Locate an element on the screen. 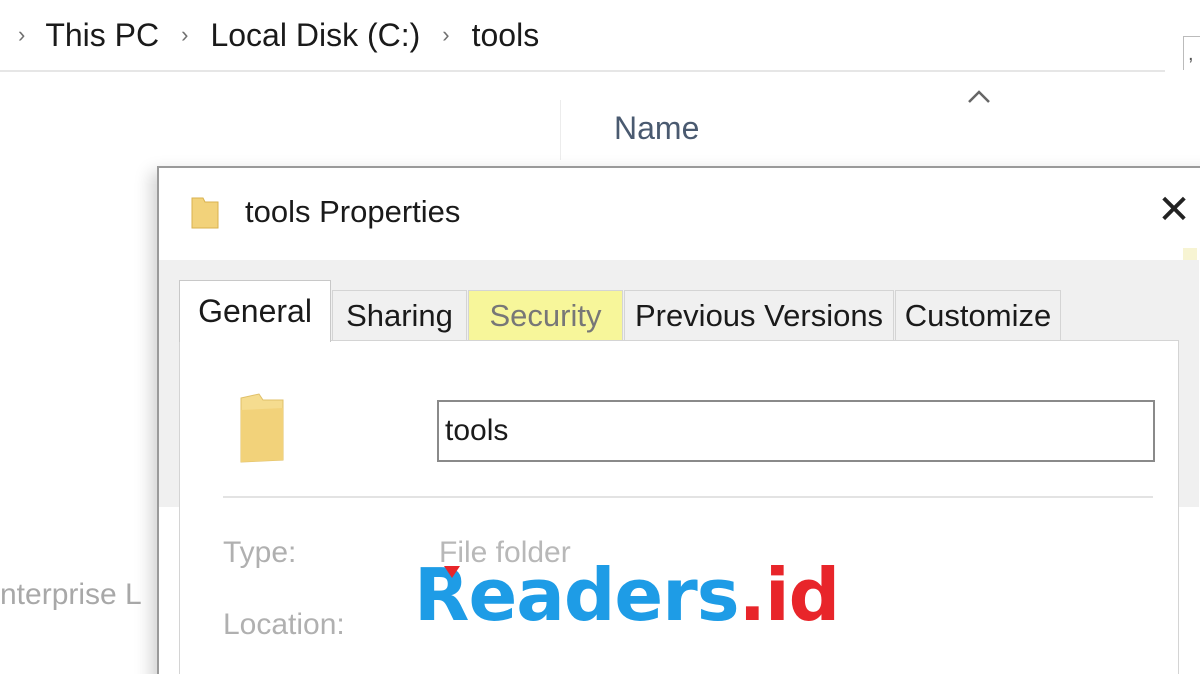 The width and height of the screenshot is (1200, 674). type-label: Type: is located at coordinates (260, 552).